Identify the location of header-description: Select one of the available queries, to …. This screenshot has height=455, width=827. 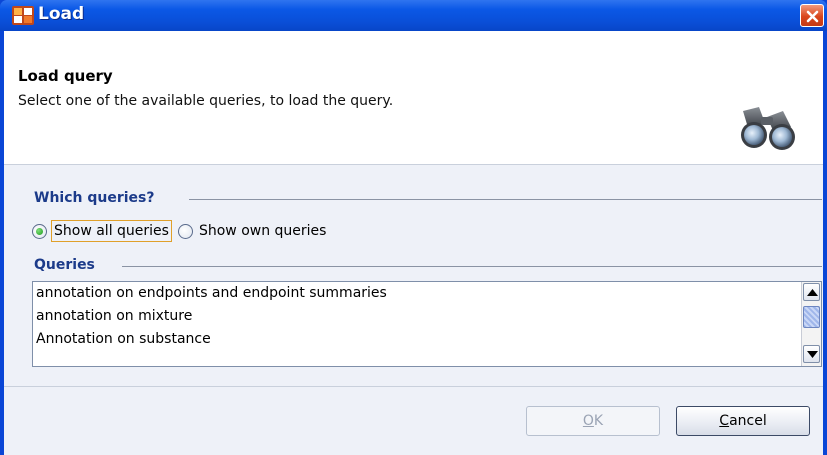
(206, 101).